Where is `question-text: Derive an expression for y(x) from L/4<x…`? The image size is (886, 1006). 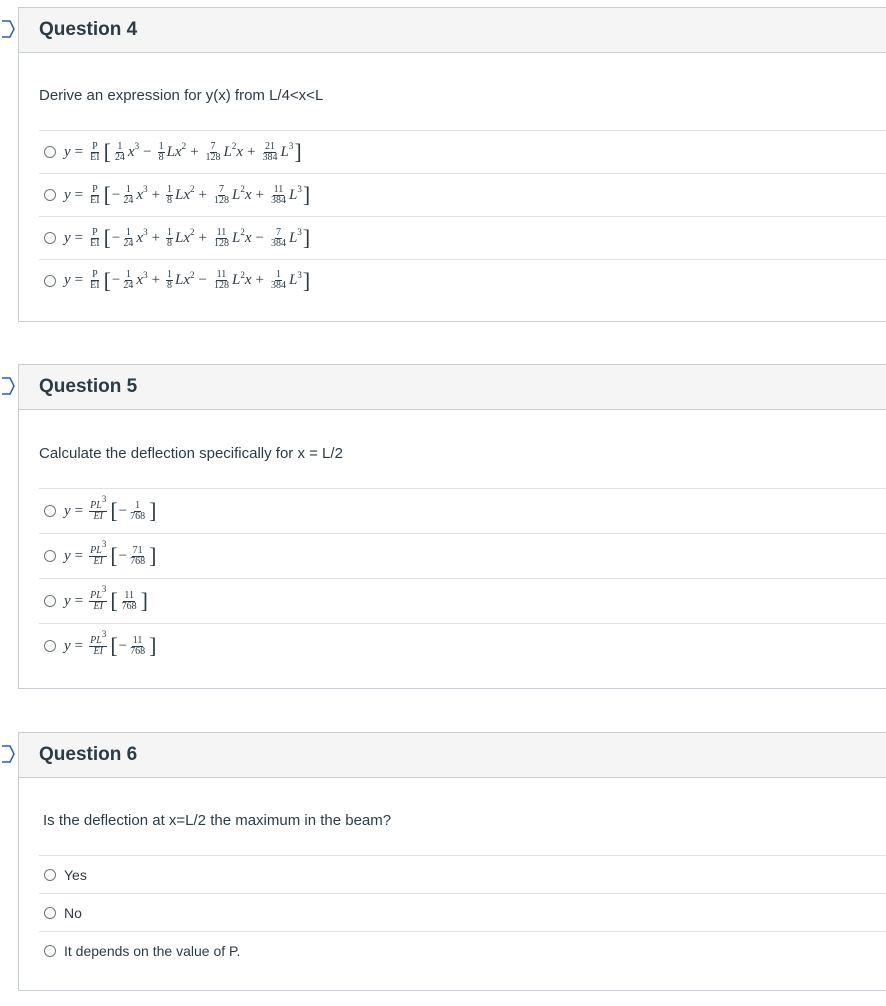
question-text: Derive an expression for y(x) from L/4<x… is located at coordinates (181, 95).